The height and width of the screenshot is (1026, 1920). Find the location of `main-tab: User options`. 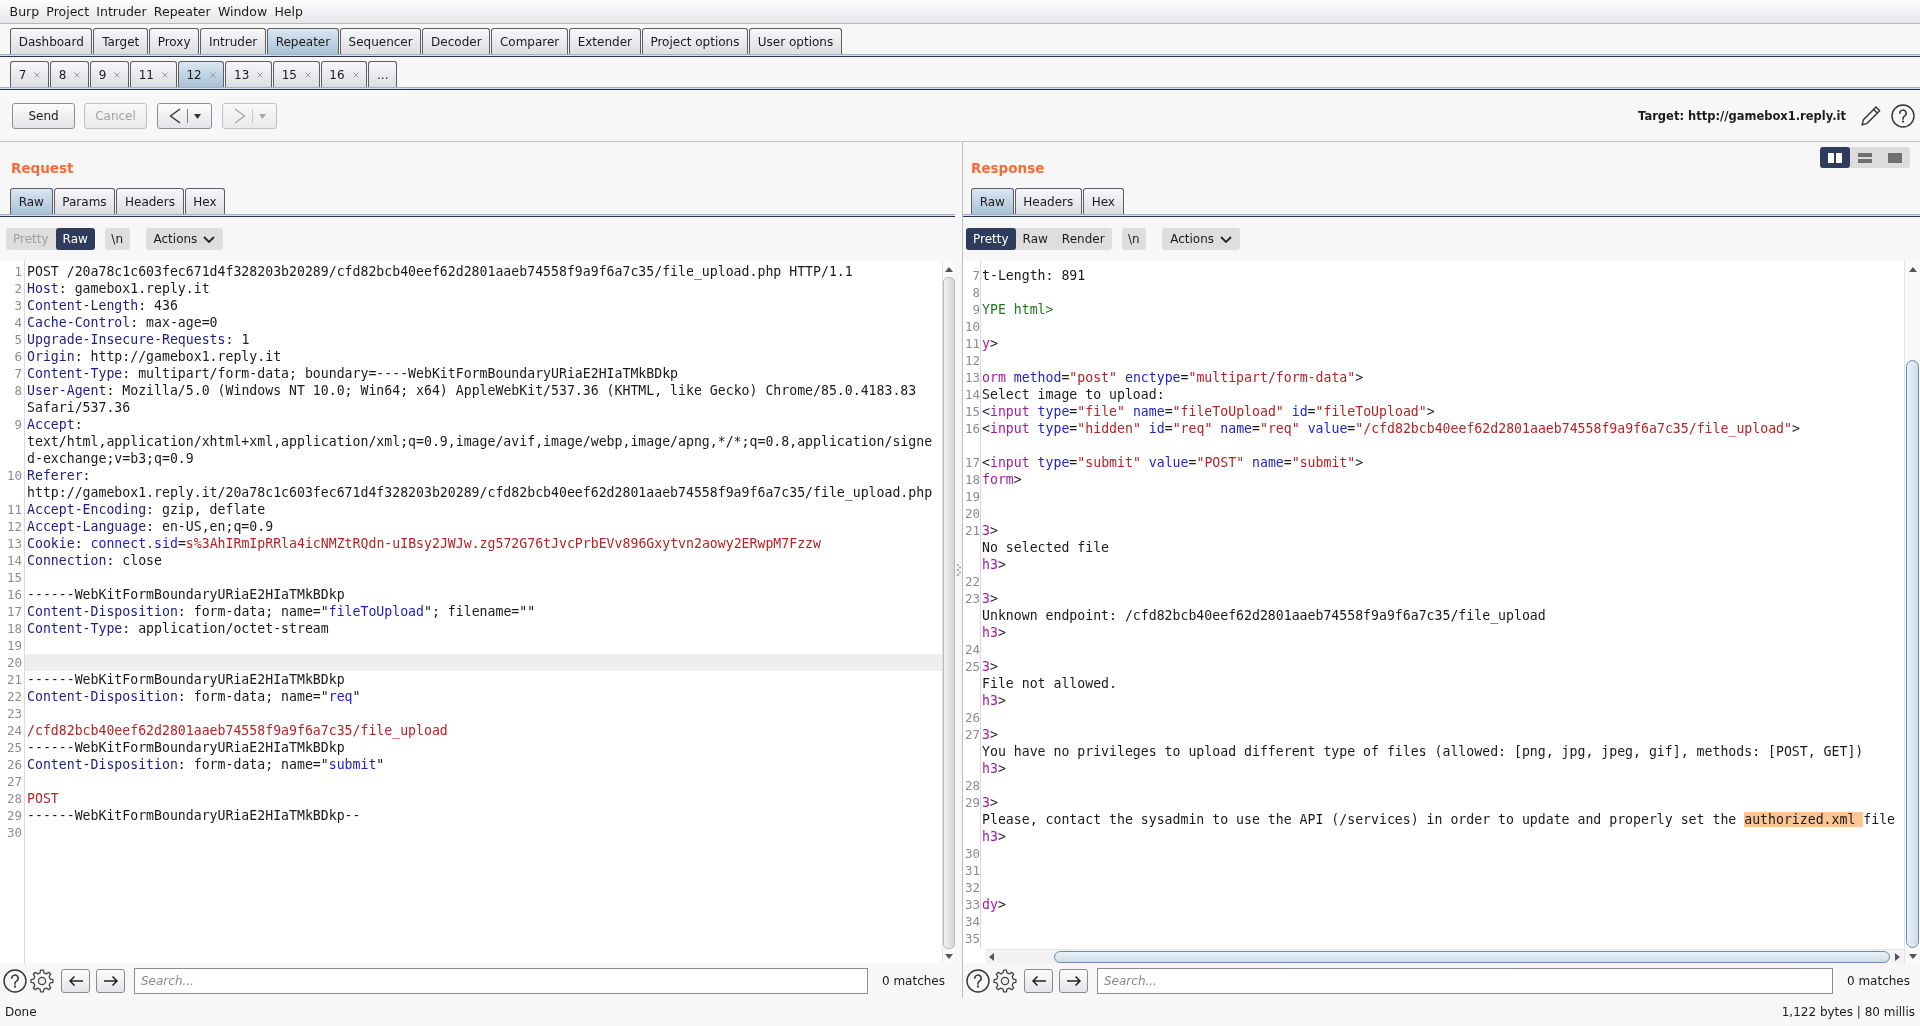

main-tab: User options is located at coordinates (795, 41).